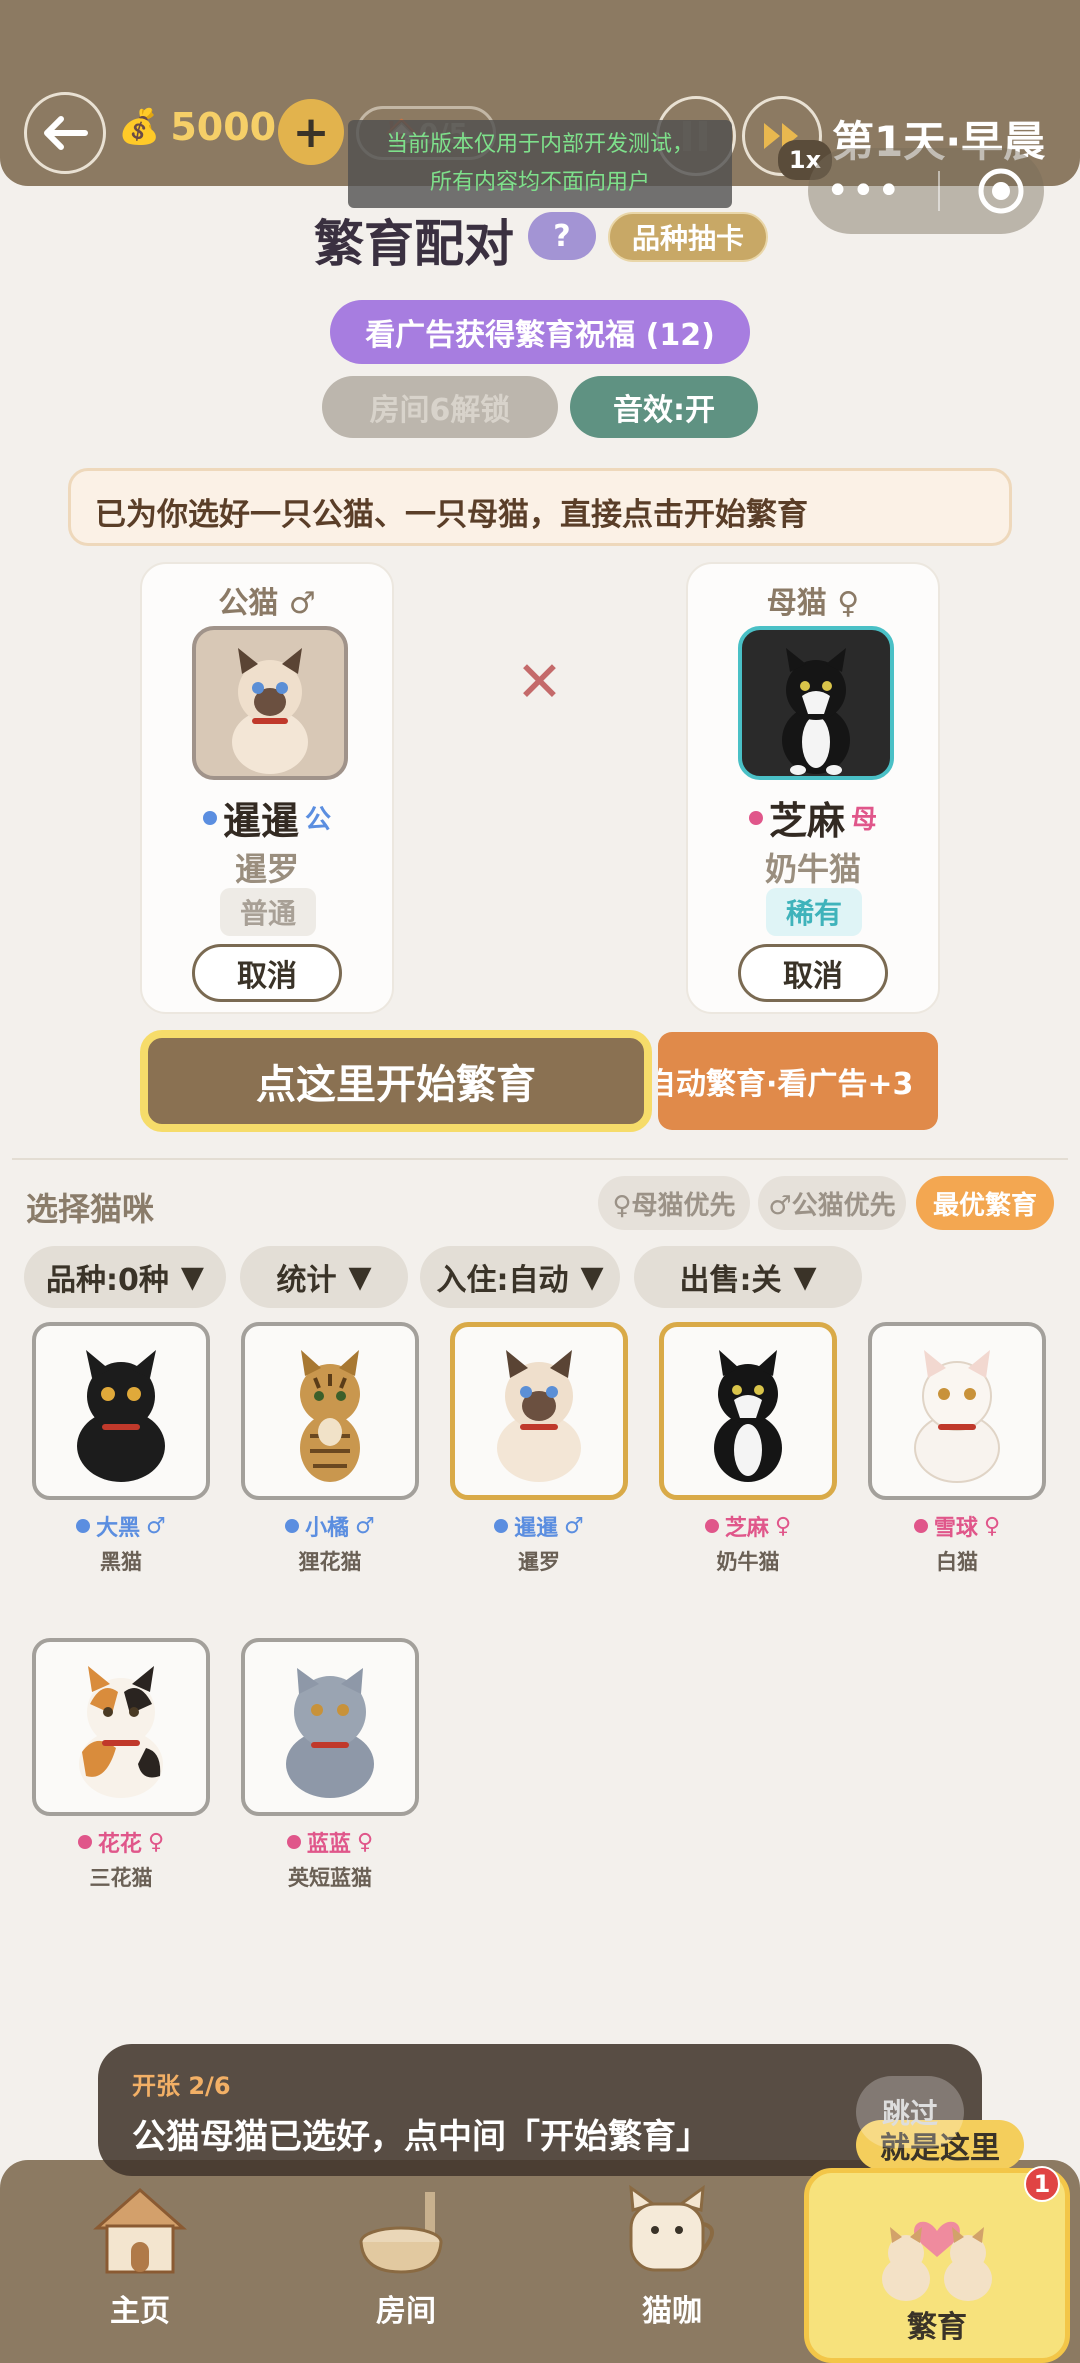 This screenshot has width=1080, height=2363. I want to click on male-cat-breed: 暹罗, so click(266, 869).